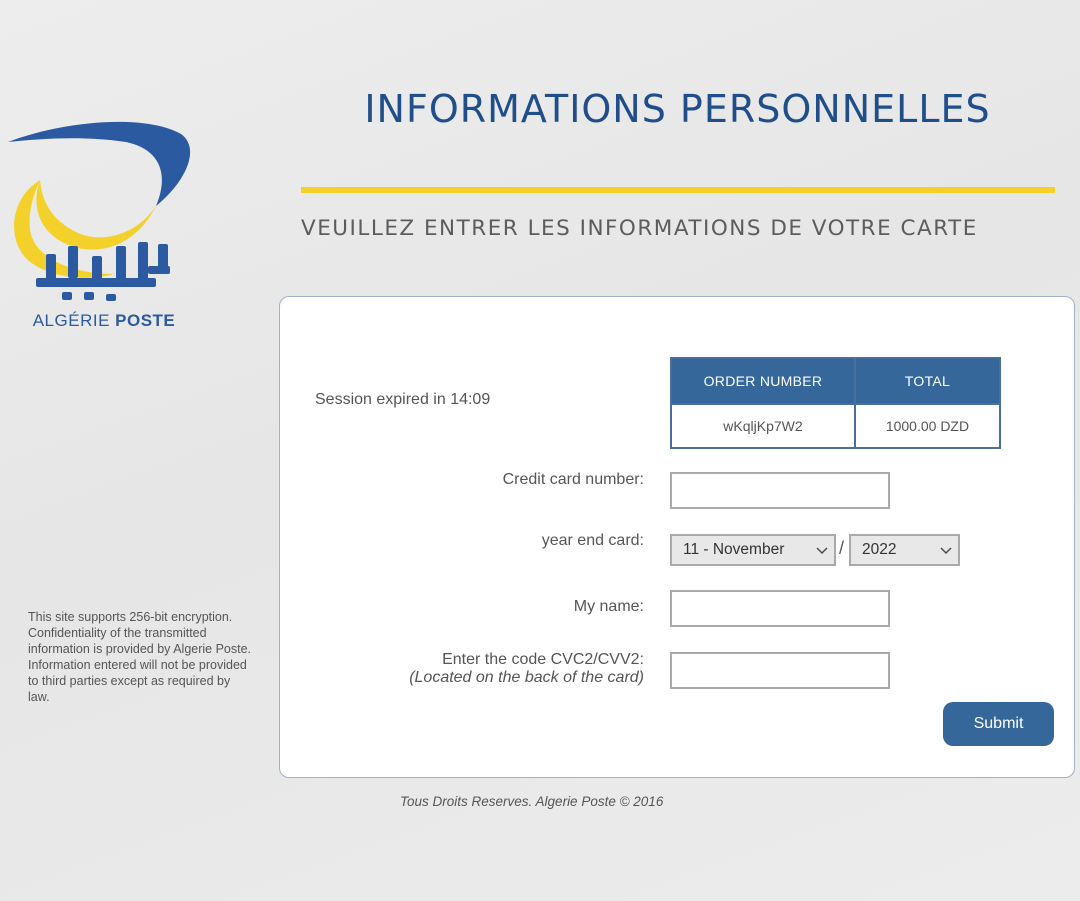  Describe the element at coordinates (145, 320) in the screenshot. I see `logo-text-poste: POSTE` at that location.